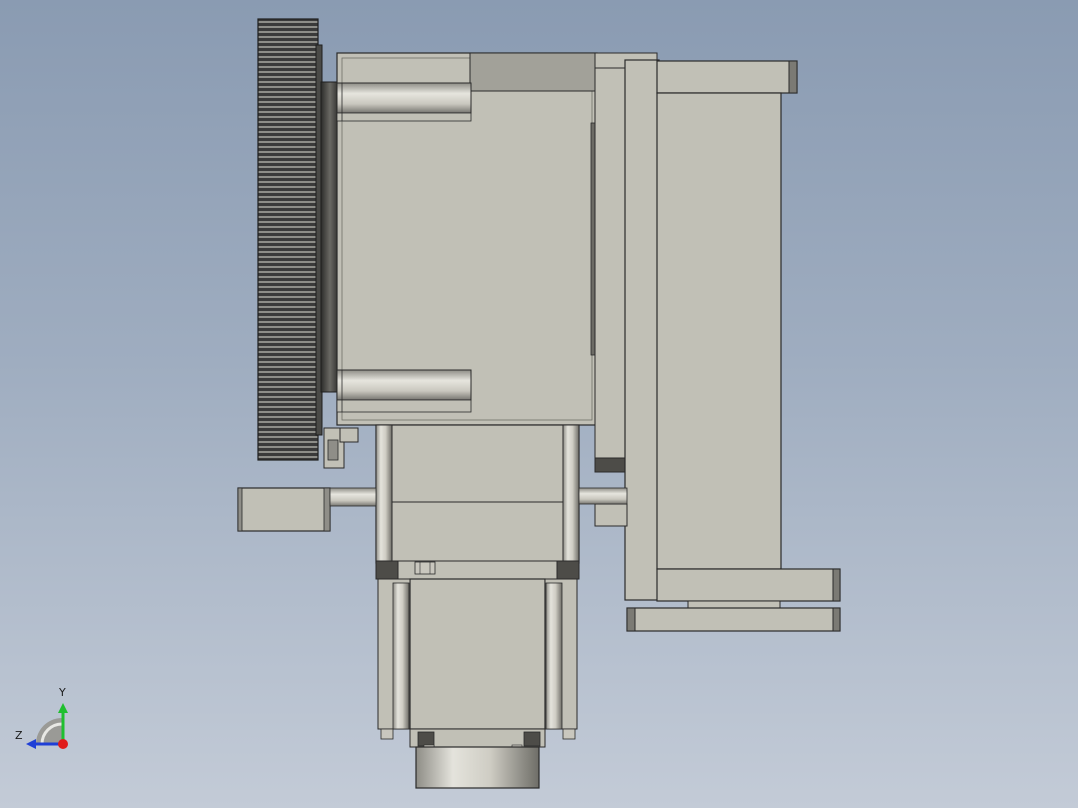 This screenshot has width=1078, height=808. Describe the element at coordinates (467, 239) in the screenshot. I see `gearbox-housing` at that location.